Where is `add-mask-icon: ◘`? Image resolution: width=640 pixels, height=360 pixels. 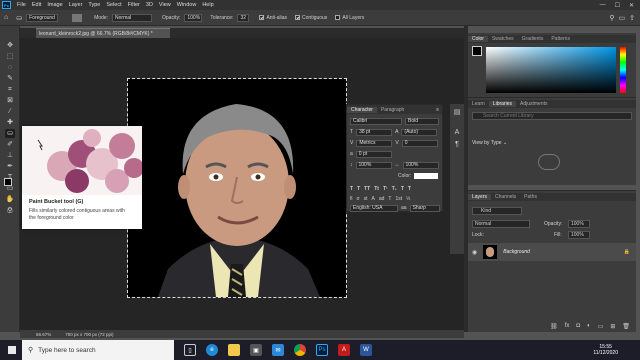
add-mask-icon: ◘ is located at coordinates (578, 328).